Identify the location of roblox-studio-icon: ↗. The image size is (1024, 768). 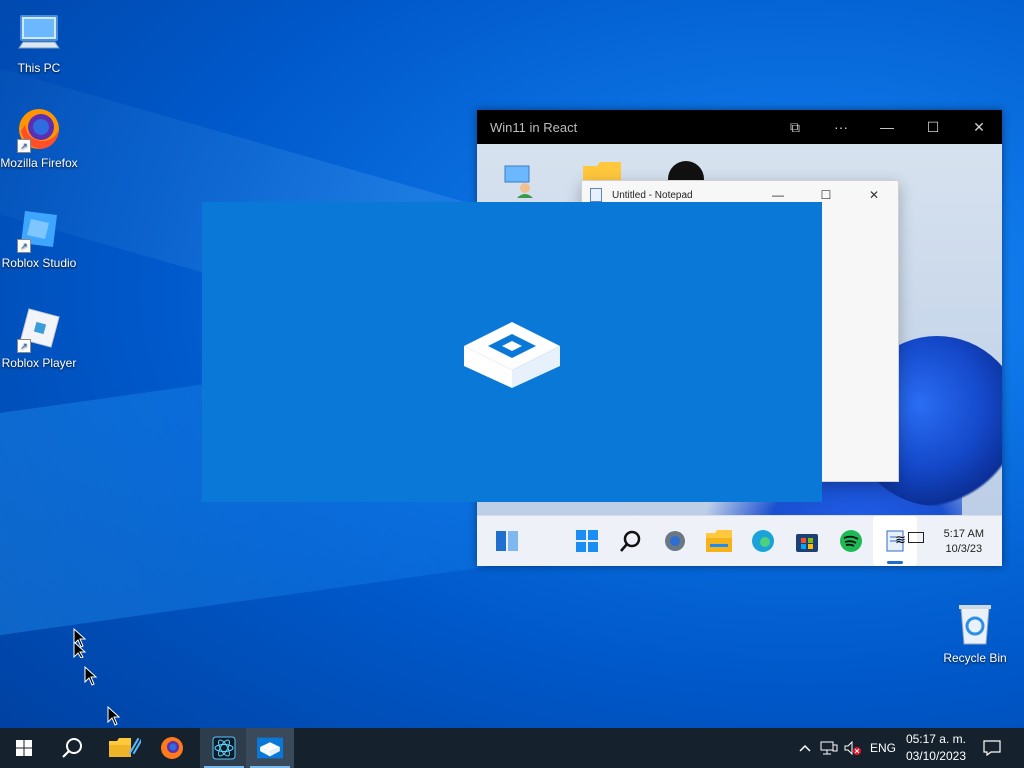
(39, 229).